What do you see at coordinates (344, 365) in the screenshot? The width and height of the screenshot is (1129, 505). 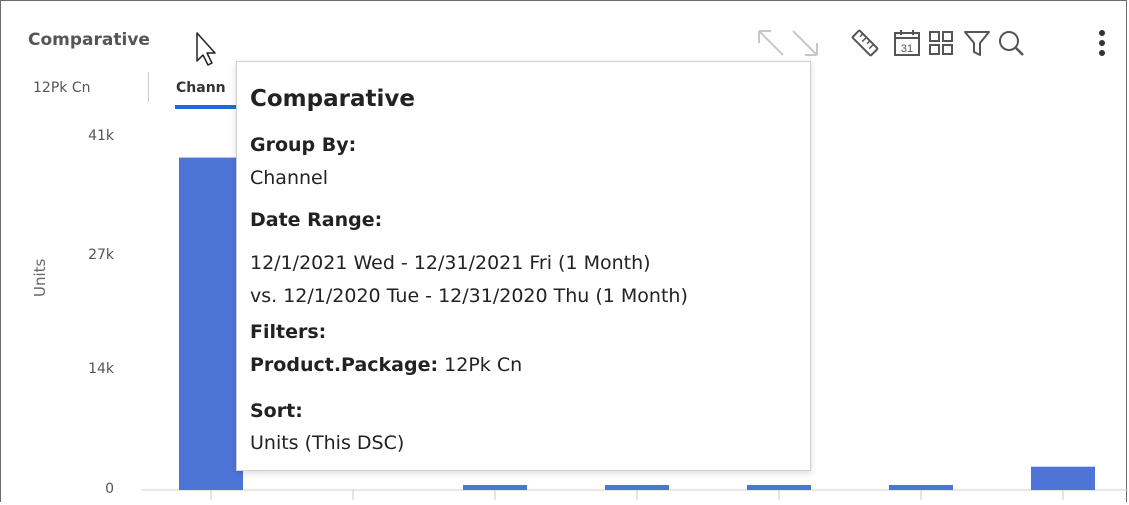 I see `filter-key: Product.Package:` at bounding box center [344, 365].